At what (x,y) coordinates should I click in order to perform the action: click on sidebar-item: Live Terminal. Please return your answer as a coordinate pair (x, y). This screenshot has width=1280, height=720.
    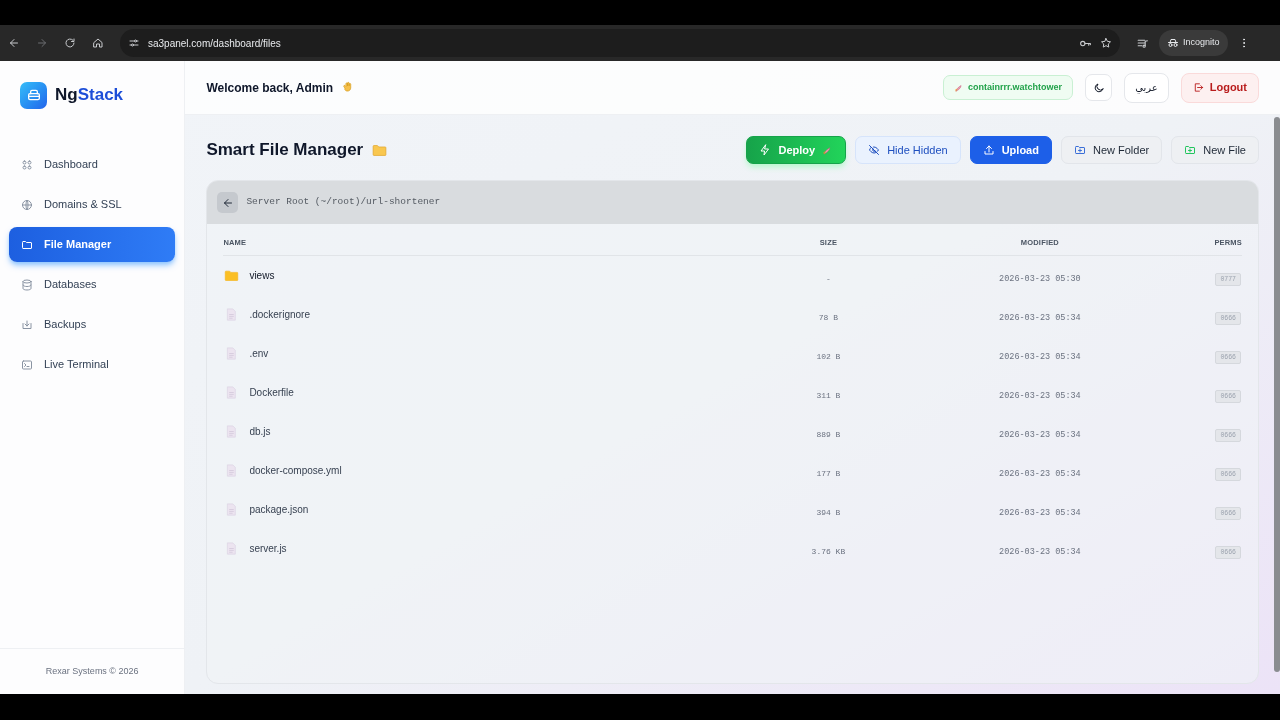
    Looking at the image, I should click on (92, 364).